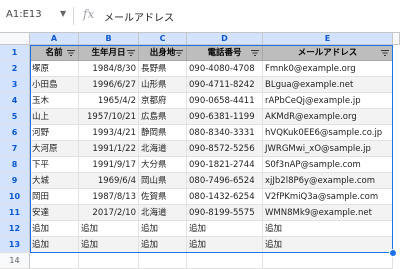 This screenshot has width=400, height=269. What do you see at coordinates (54, 213) in the screenshot?
I see `table-cell: 安達` at bounding box center [54, 213].